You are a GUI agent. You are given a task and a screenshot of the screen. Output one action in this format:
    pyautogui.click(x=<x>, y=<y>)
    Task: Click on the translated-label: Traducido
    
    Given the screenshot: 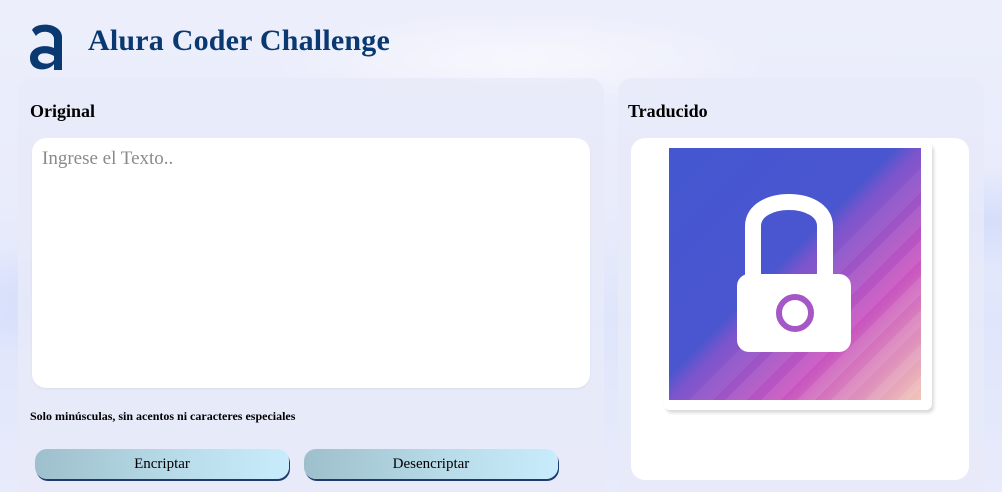 What is the action you would take?
    pyautogui.click(x=668, y=111)
    